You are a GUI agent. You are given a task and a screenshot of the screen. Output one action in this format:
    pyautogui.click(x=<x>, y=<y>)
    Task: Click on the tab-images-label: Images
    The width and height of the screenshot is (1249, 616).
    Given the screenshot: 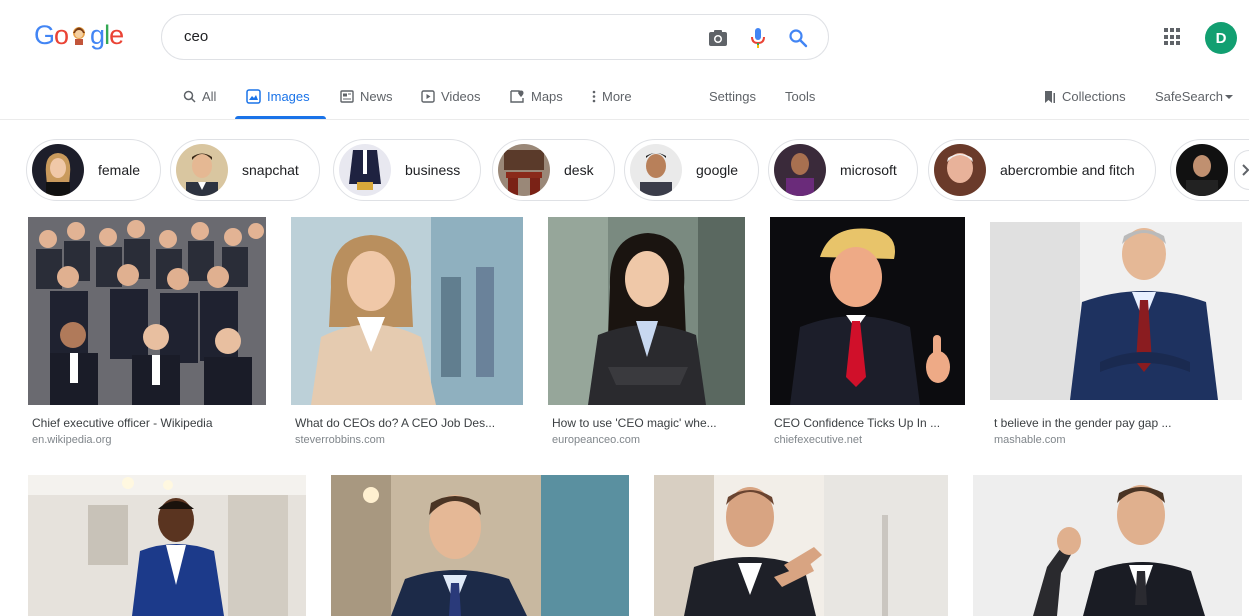 What is the action you would take?
    pyautogui.click(x=288, y=96)
    